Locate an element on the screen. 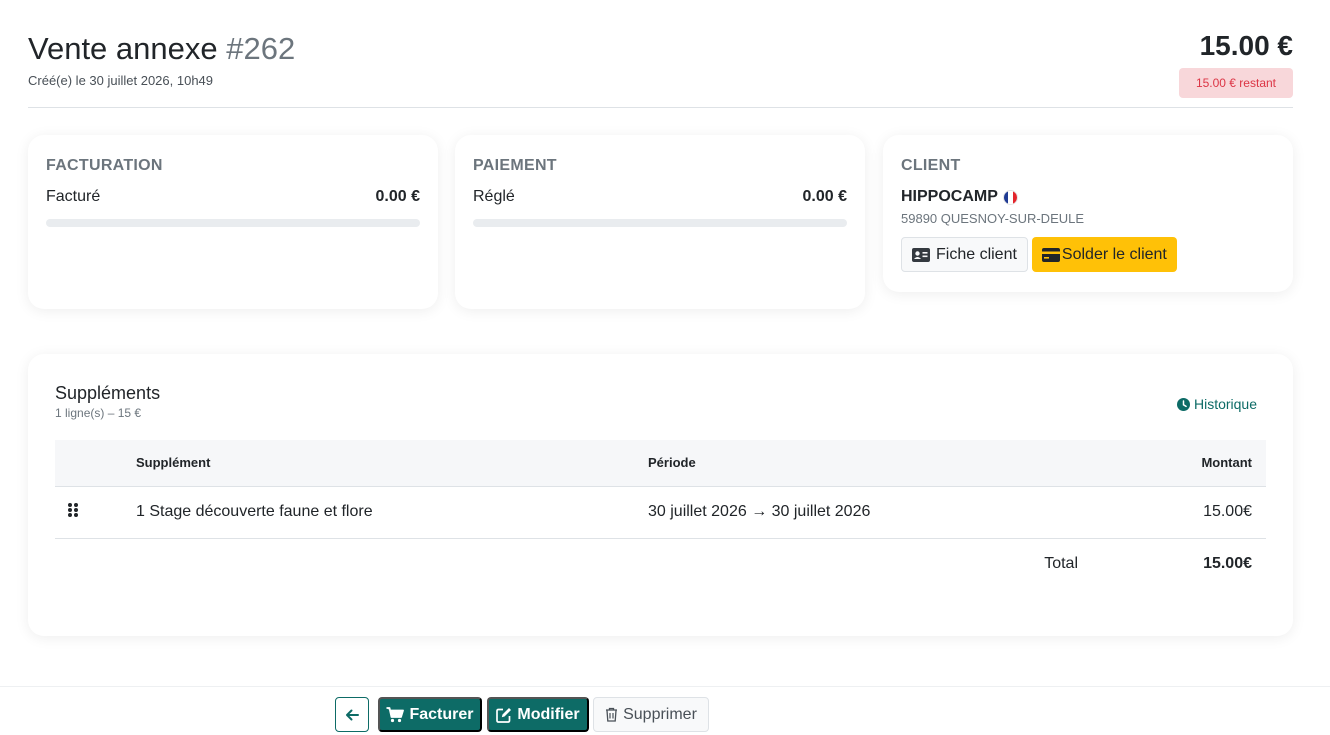 The width and height of the screenshot is (1330, 735). page-title: Vente annexe #262 is located at coordinates (660, 49).